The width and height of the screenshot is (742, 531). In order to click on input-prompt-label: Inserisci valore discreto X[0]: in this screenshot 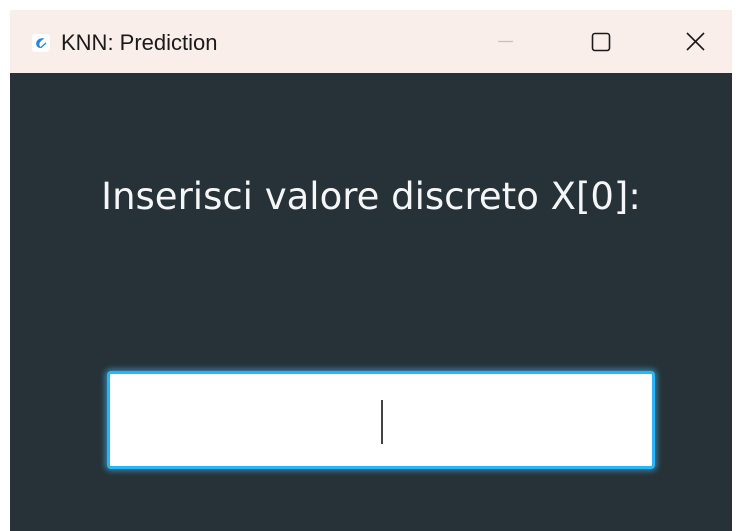, I will do `click(371, 196)`.